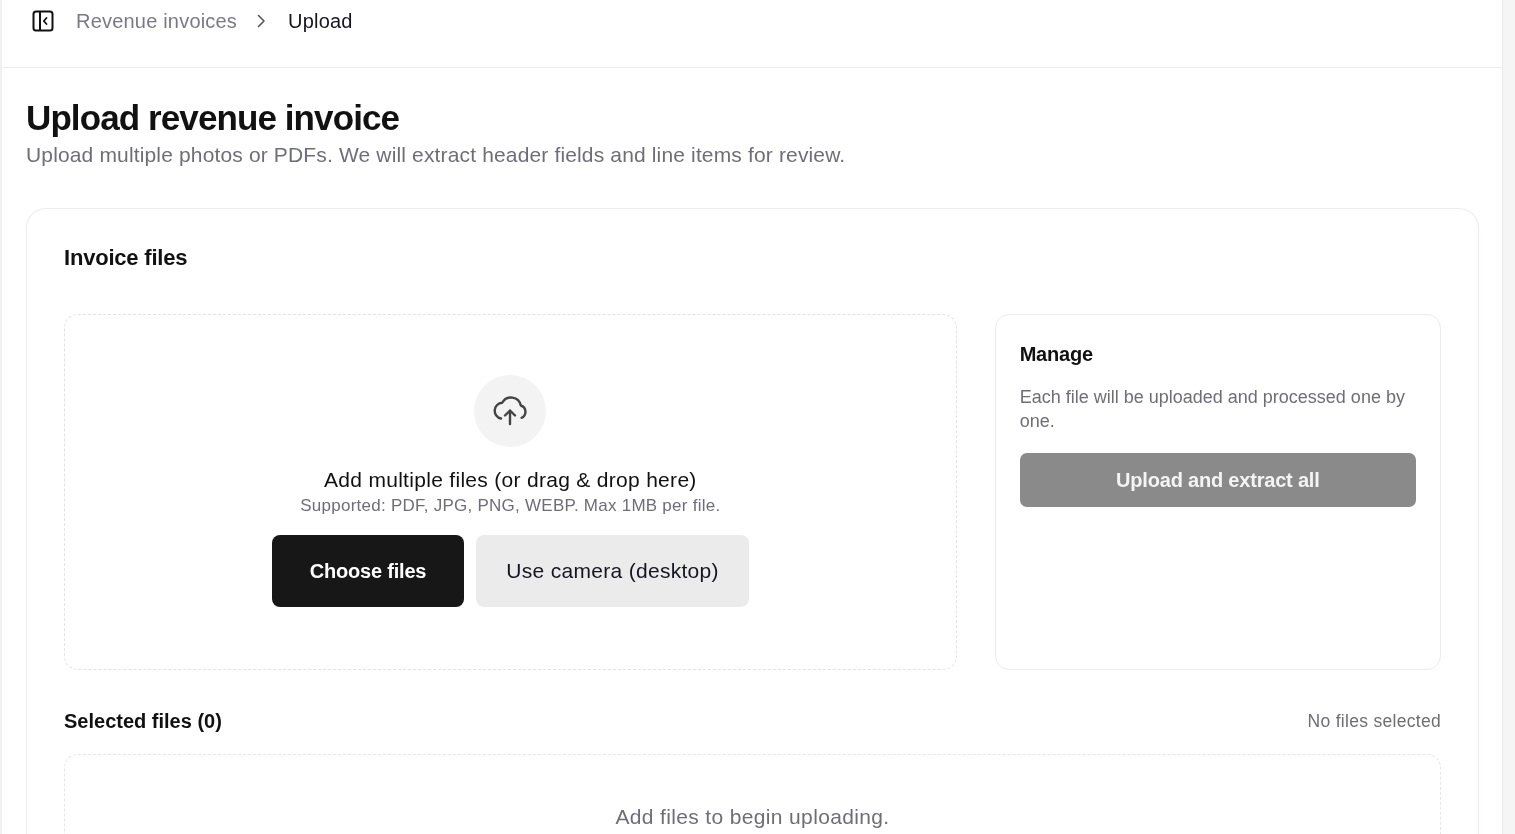  I want to click on card-title: Invoice files, so click(126, 258).